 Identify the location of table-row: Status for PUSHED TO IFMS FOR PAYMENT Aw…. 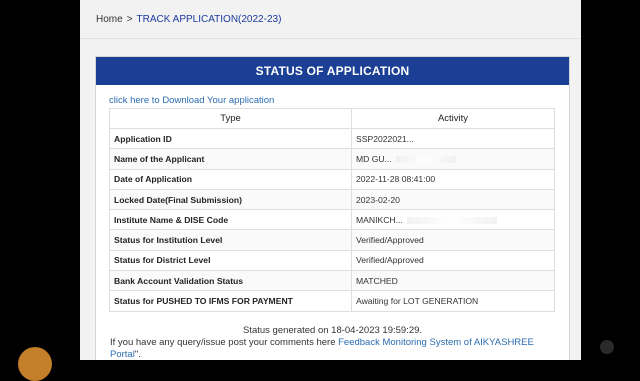
(332, 301).